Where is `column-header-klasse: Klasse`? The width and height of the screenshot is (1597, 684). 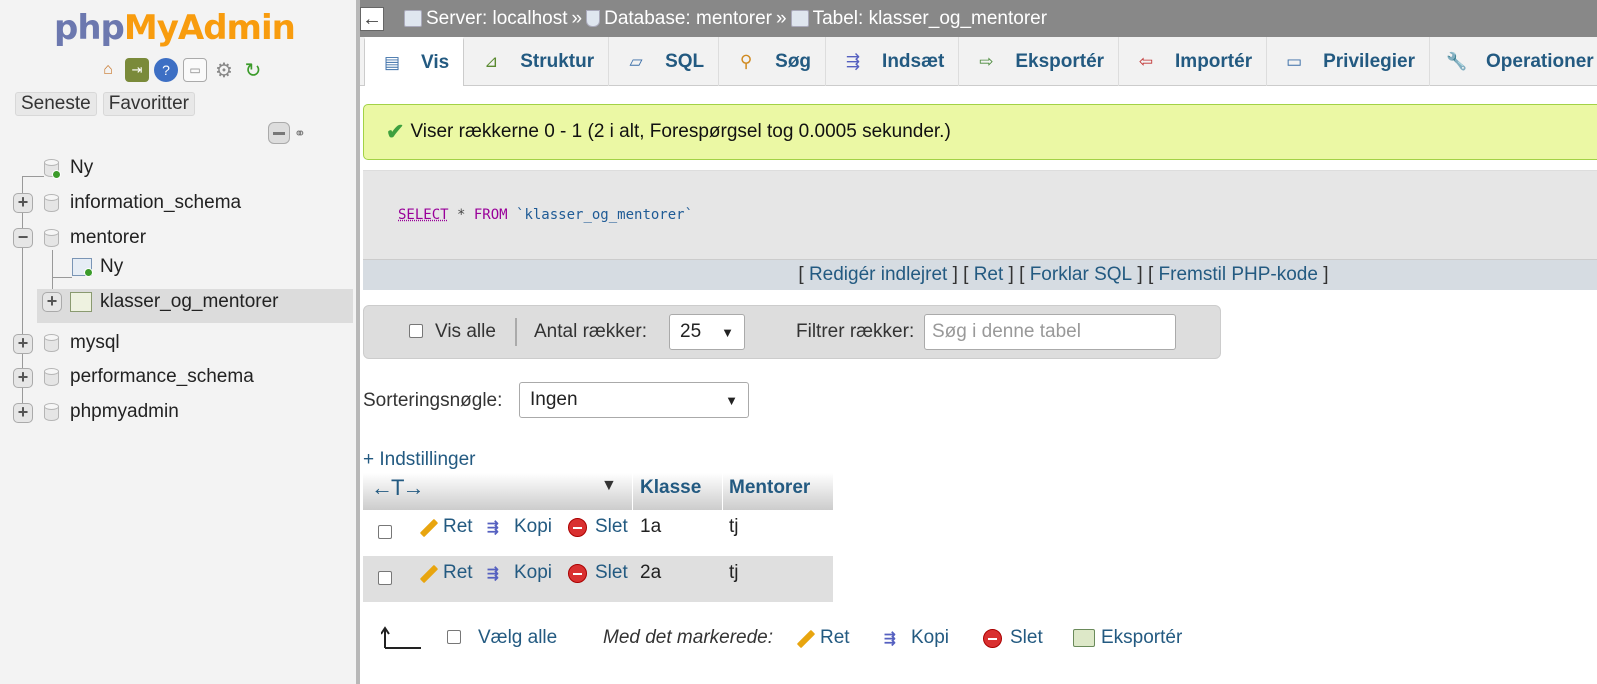
column-header-klasse: Klasse is located at coordinates (678, 491).